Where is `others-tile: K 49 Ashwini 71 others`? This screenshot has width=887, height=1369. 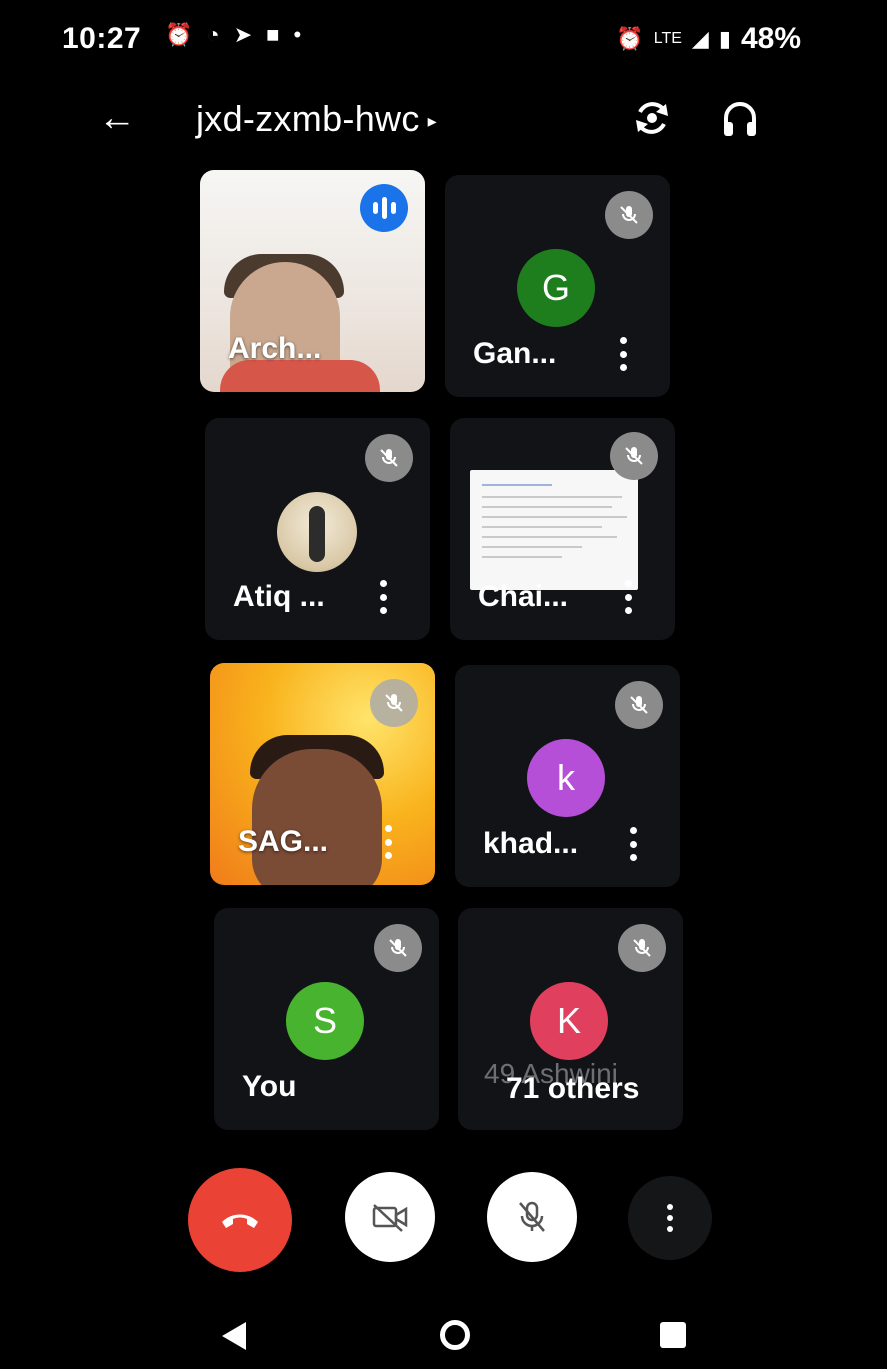
others-tile: K 49 Ashwini 71 others is located at coordinates (570, 1019).